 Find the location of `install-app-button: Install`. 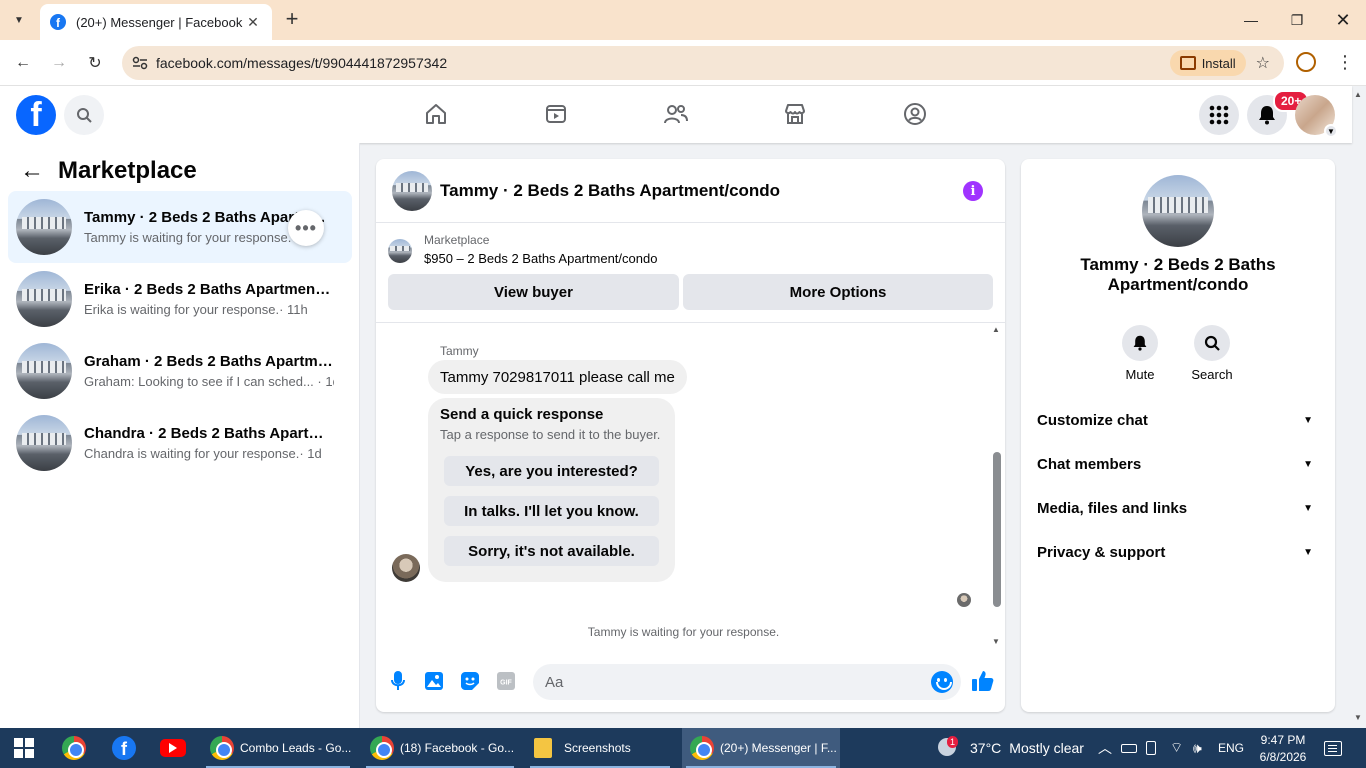

install-app-button: Install is located at coordinates (1207, 63).